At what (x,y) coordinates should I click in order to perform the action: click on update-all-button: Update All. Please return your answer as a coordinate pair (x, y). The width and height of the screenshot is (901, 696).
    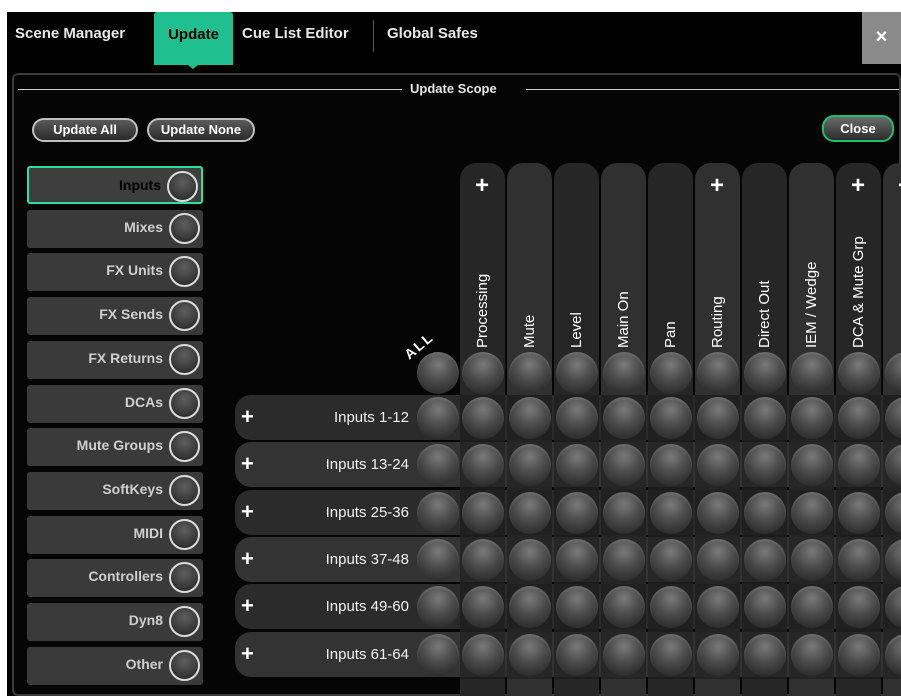
    Looking at the image, I should click on (85, 130).